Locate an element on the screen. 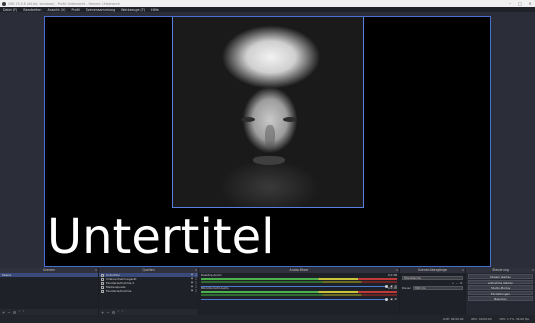  obs-logo-icon is located at coordinates (4, 3).